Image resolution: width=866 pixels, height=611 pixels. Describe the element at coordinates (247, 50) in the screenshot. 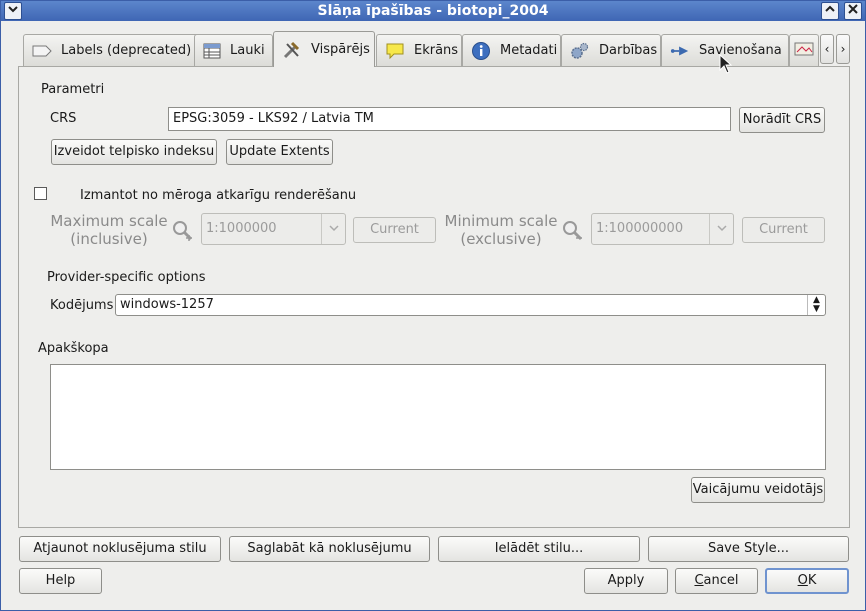

I see `tab-label: Lauki` at that location.